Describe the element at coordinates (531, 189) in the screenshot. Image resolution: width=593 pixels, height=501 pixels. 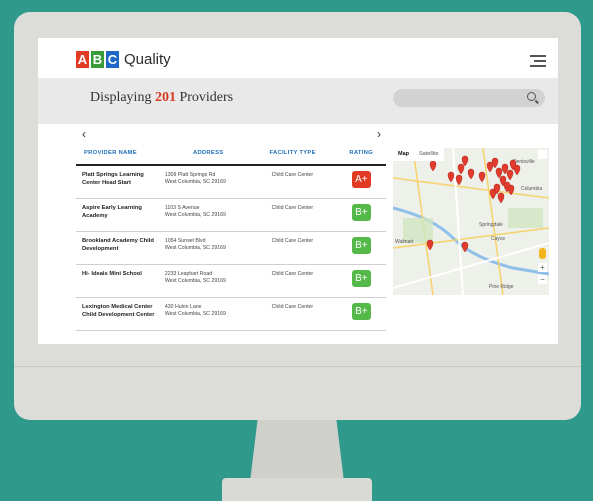
I see `map-place-label: Columbia` at that location.